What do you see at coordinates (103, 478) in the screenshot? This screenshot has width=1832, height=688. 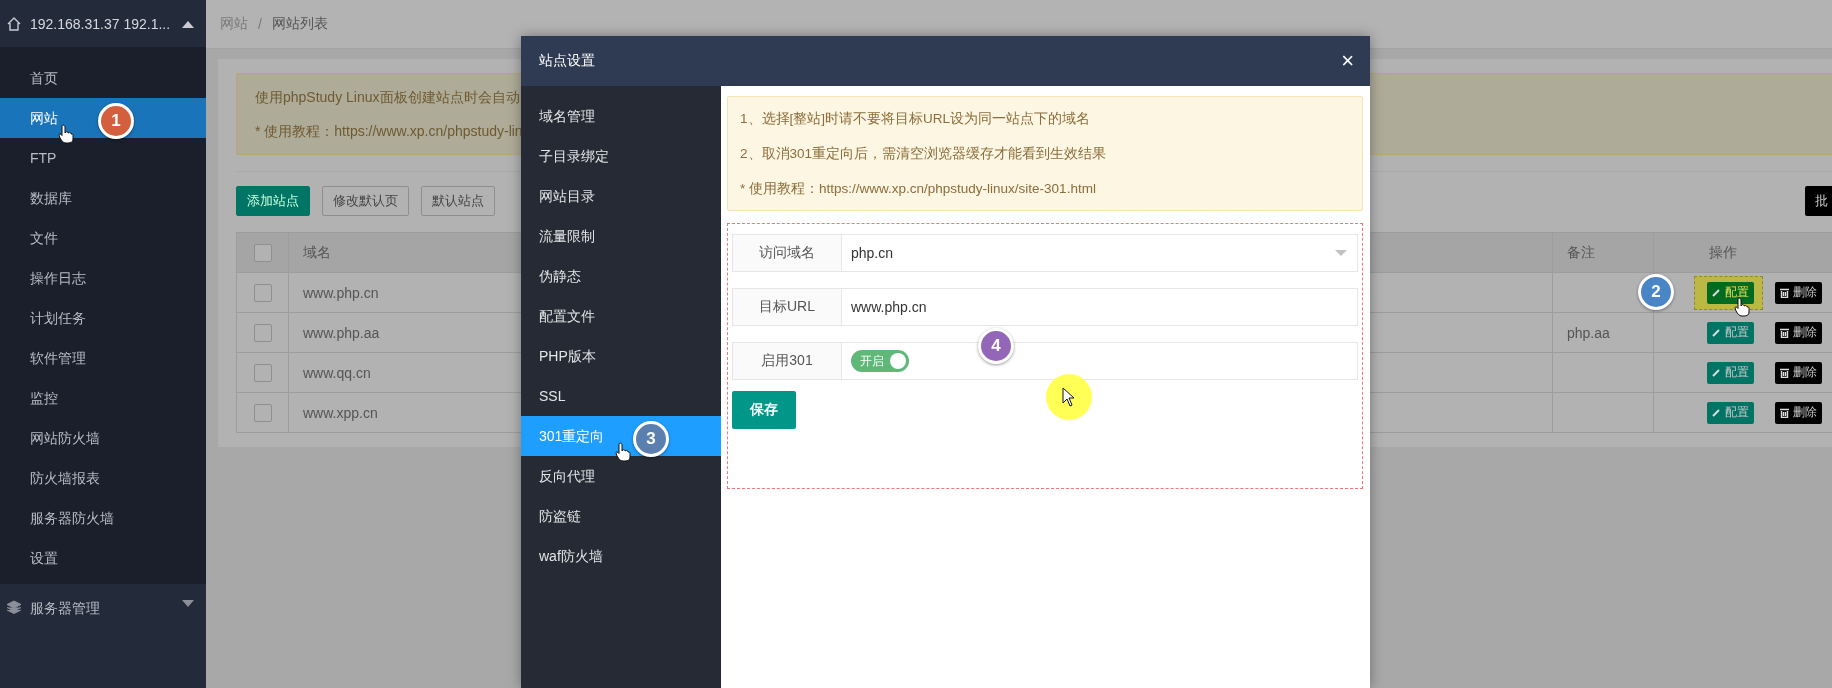 I see `sidebar-item: 防火墙报表` at bounding box center [103, 478].